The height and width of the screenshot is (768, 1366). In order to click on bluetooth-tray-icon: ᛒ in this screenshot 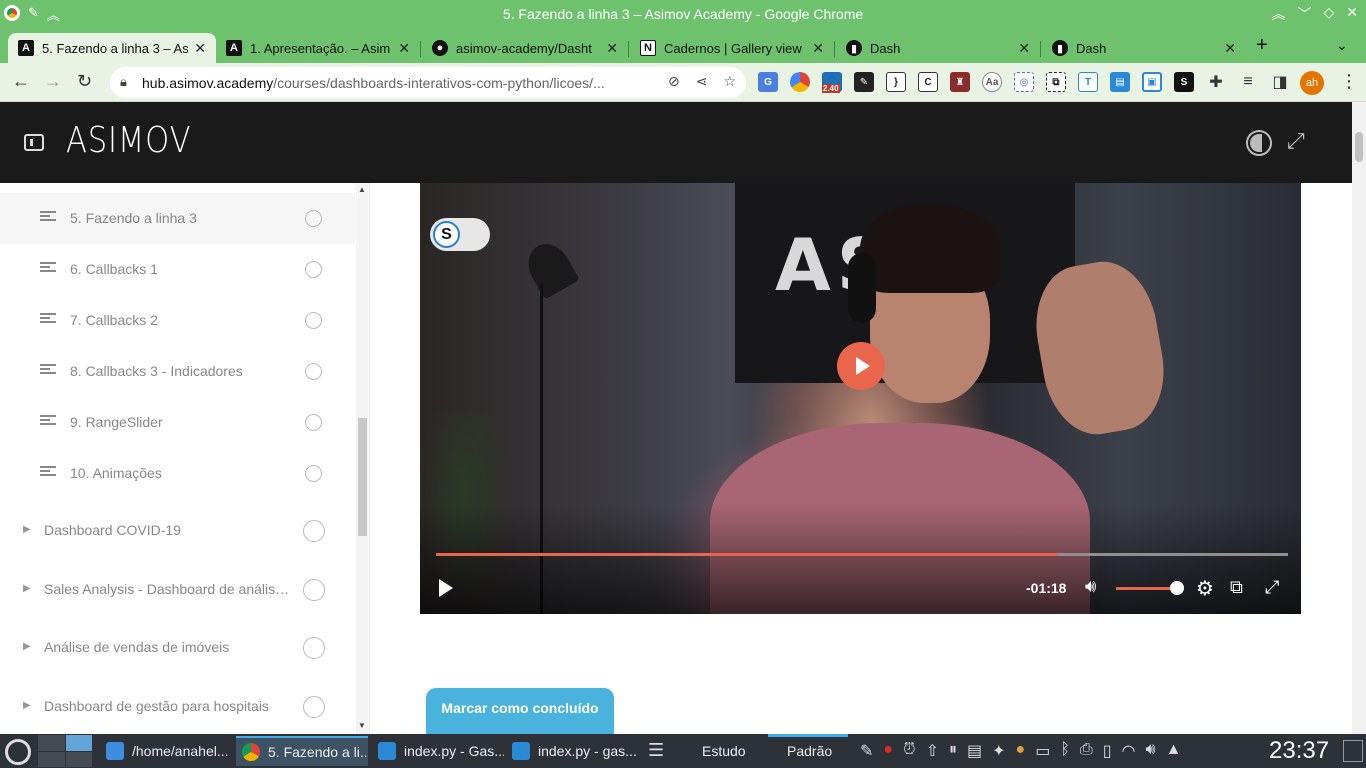, I will do `click(1065, 751)`.